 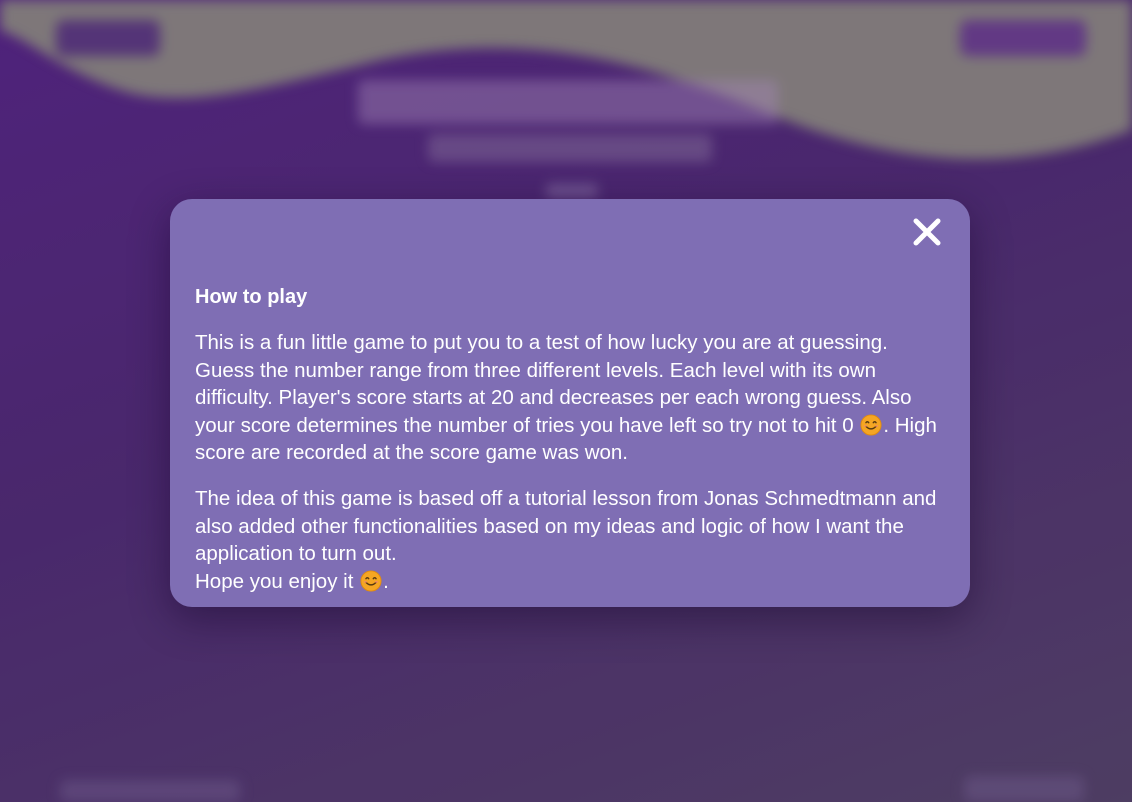 What do you see at coordinates (274, 581) in the screenshot?
I see `enjoy-text: Hope you enjoy it` at bounding box center [274, 581].